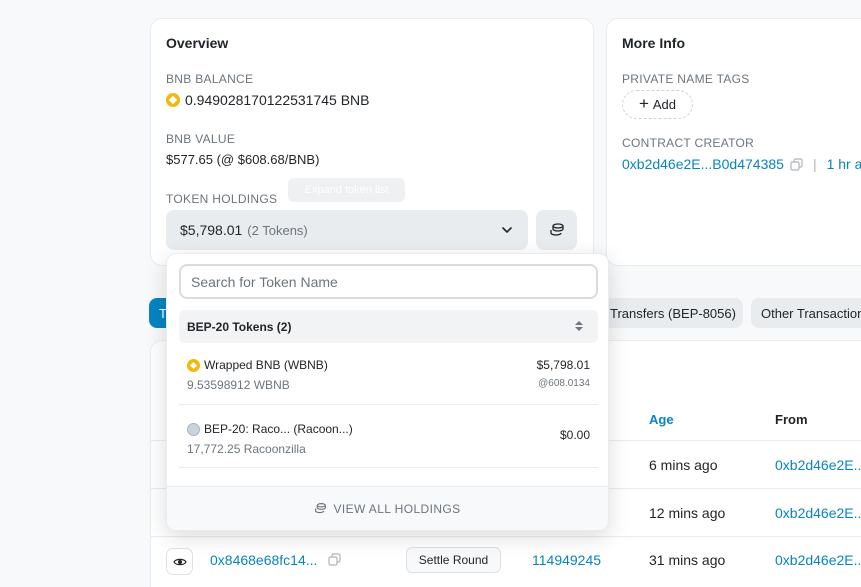 This screenshot has height=587, width=861. Describe the element at coordinates (703, 164) in the screenshot. I see `creator-address-link: 0xb2d46e2E...B0d474385` at that location.